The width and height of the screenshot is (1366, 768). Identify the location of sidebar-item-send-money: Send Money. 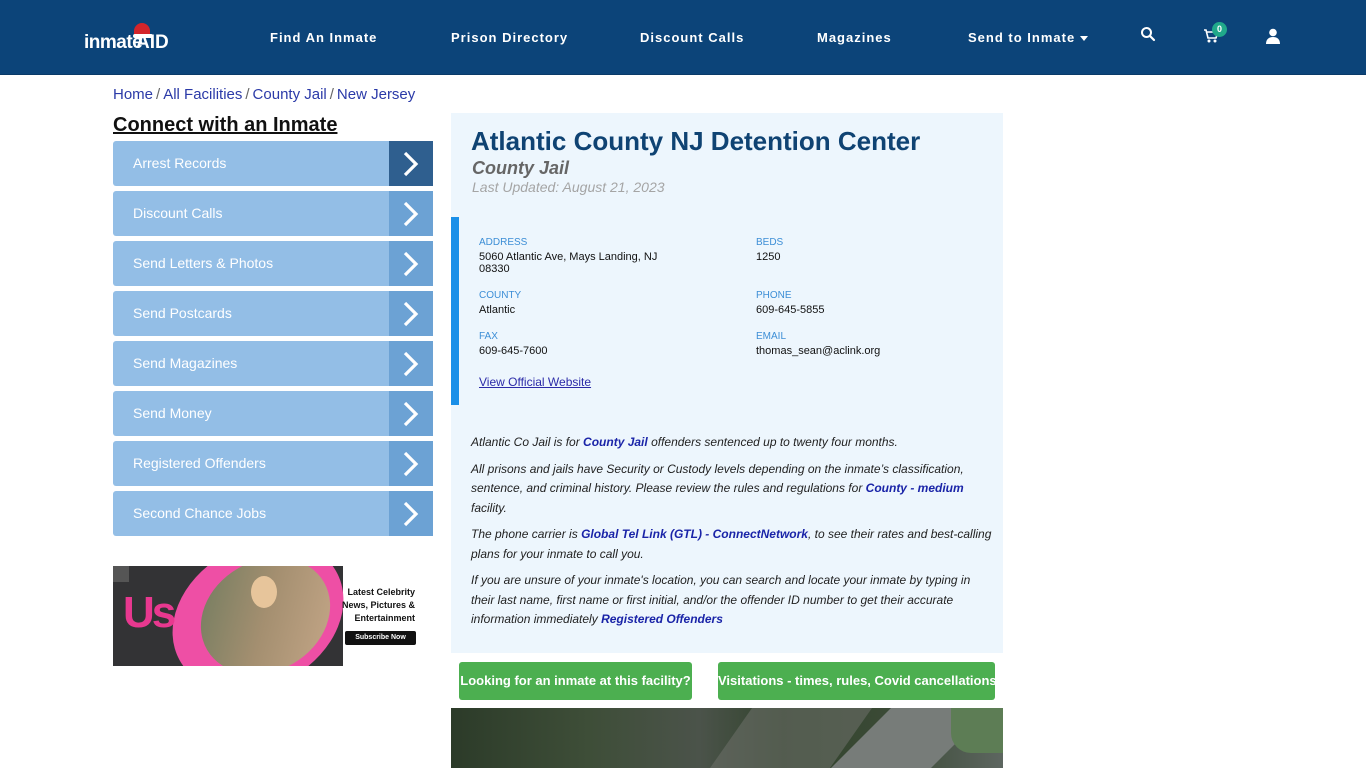
(273, 413).